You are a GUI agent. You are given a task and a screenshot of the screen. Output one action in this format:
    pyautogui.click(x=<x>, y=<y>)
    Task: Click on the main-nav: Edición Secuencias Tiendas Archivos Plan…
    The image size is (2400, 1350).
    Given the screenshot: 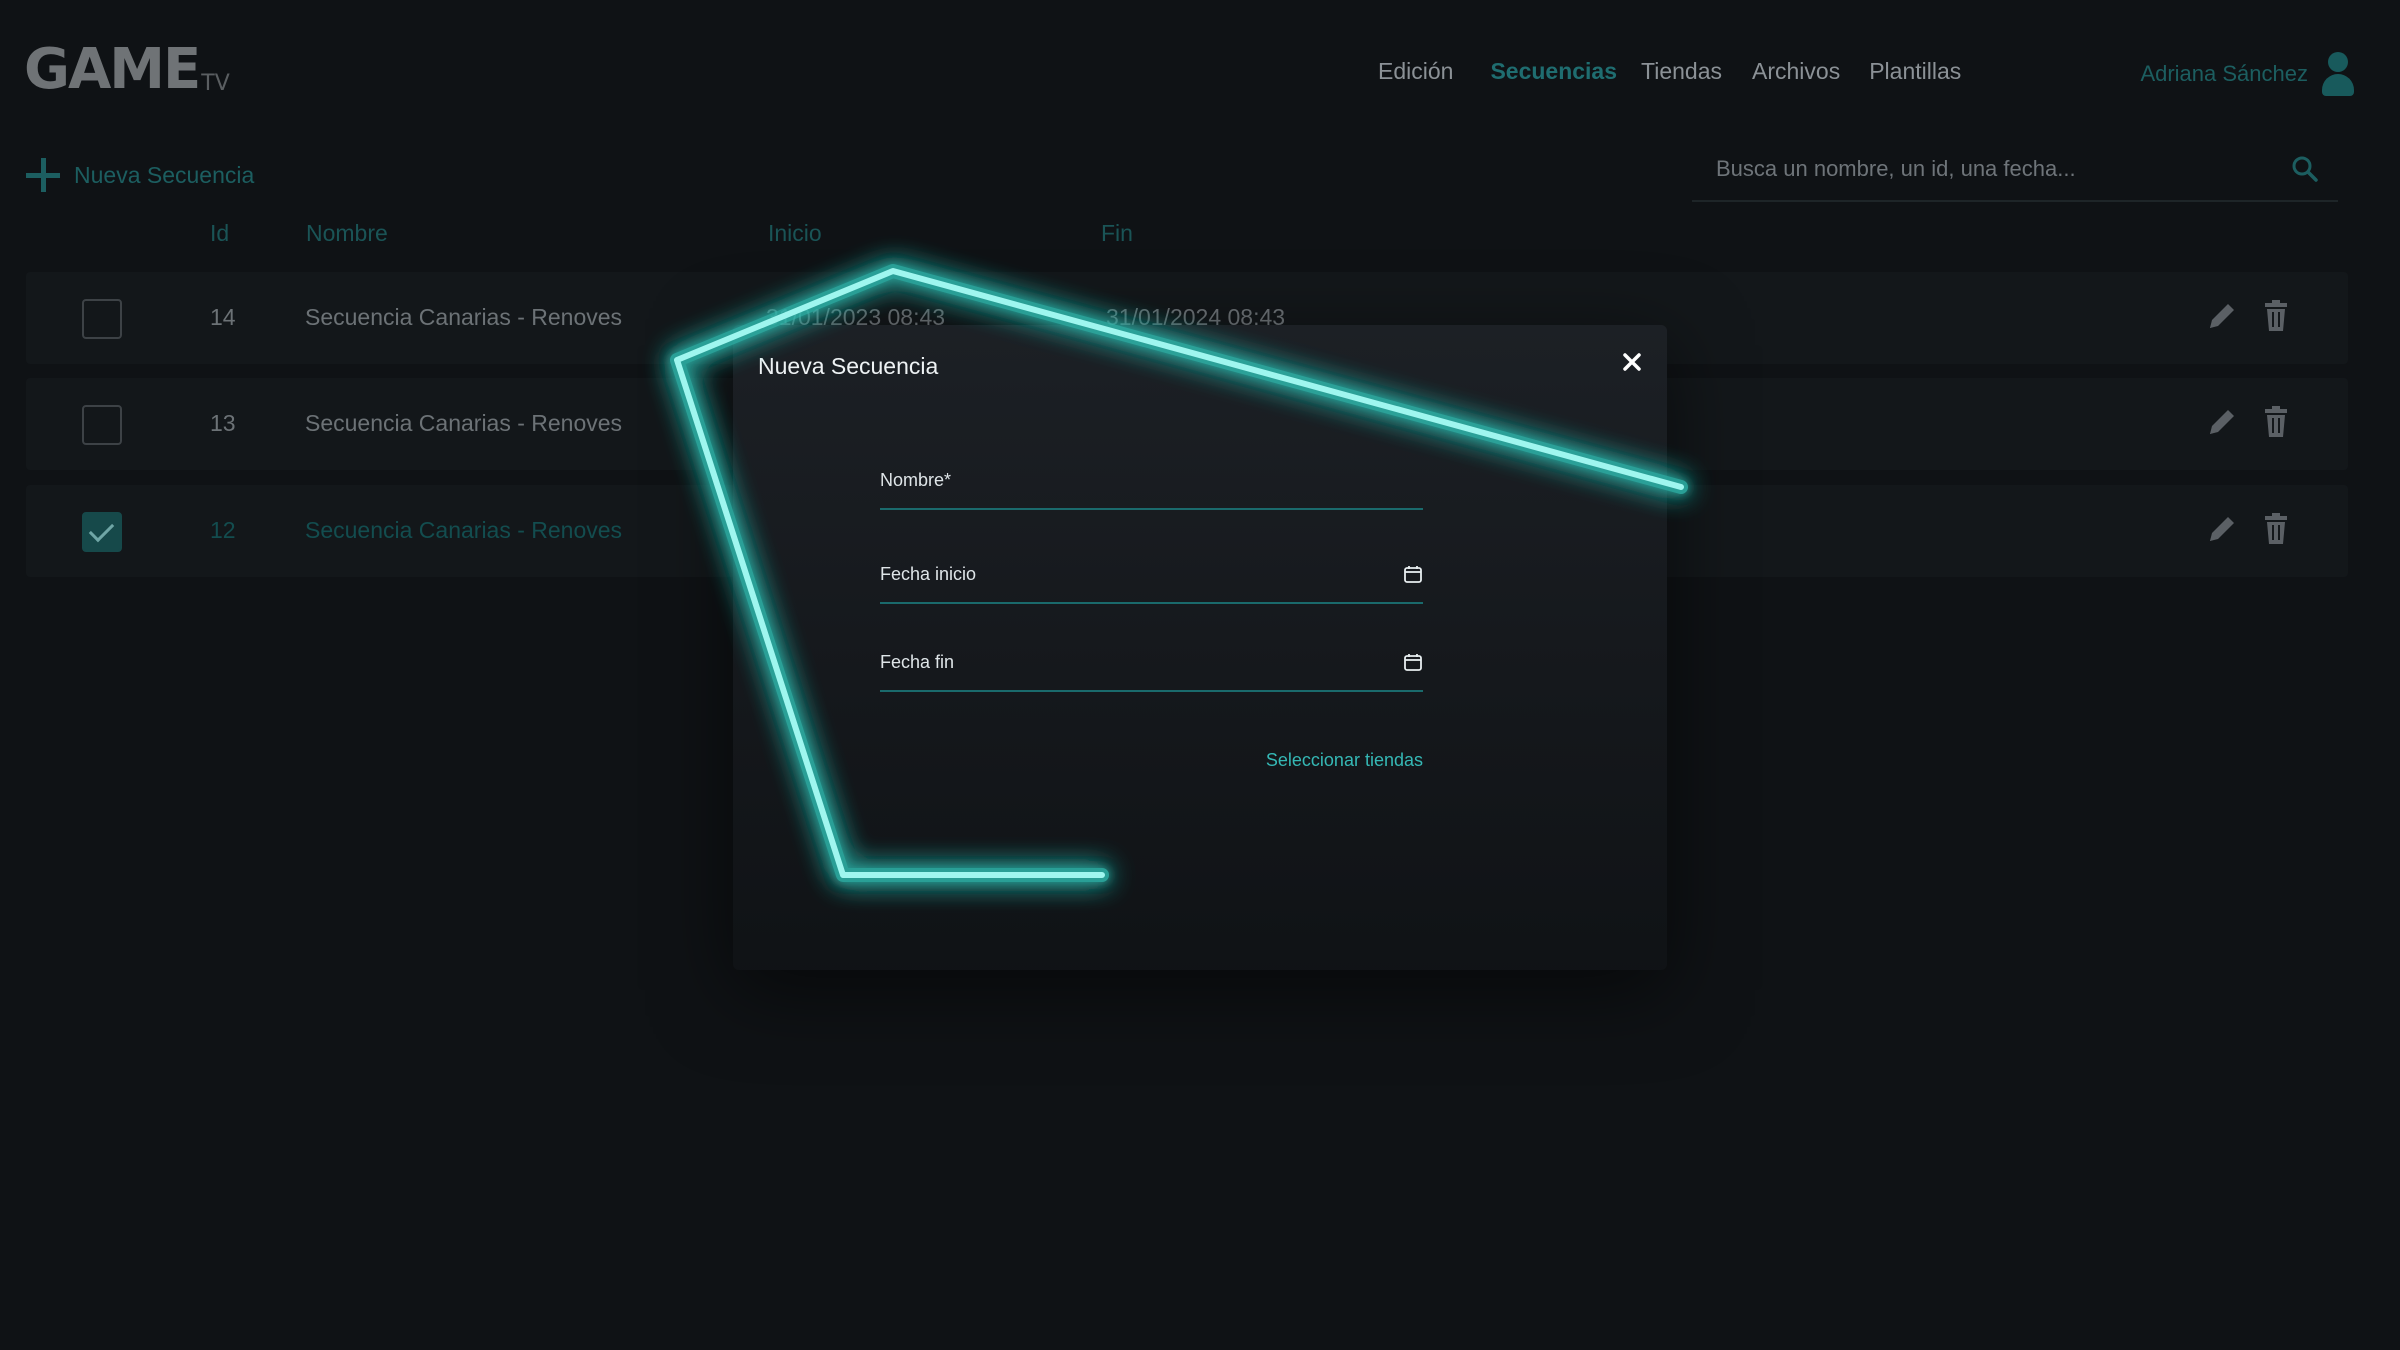 What is the action you would take?
    pyautogui.click(x=1669, y=71)
    